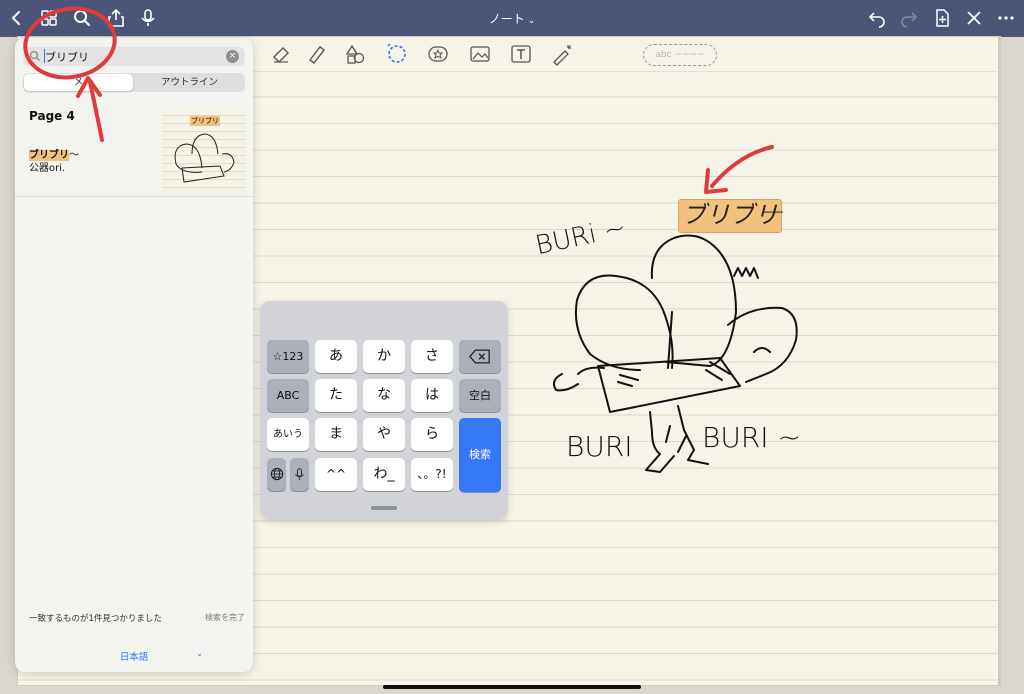 Image resolution: width=1024 pixels, height=694 pixels. Describe the element at coordinates (134, 82) in the screenshot. I see `search-scope-control: メ アウトライン` at that location.